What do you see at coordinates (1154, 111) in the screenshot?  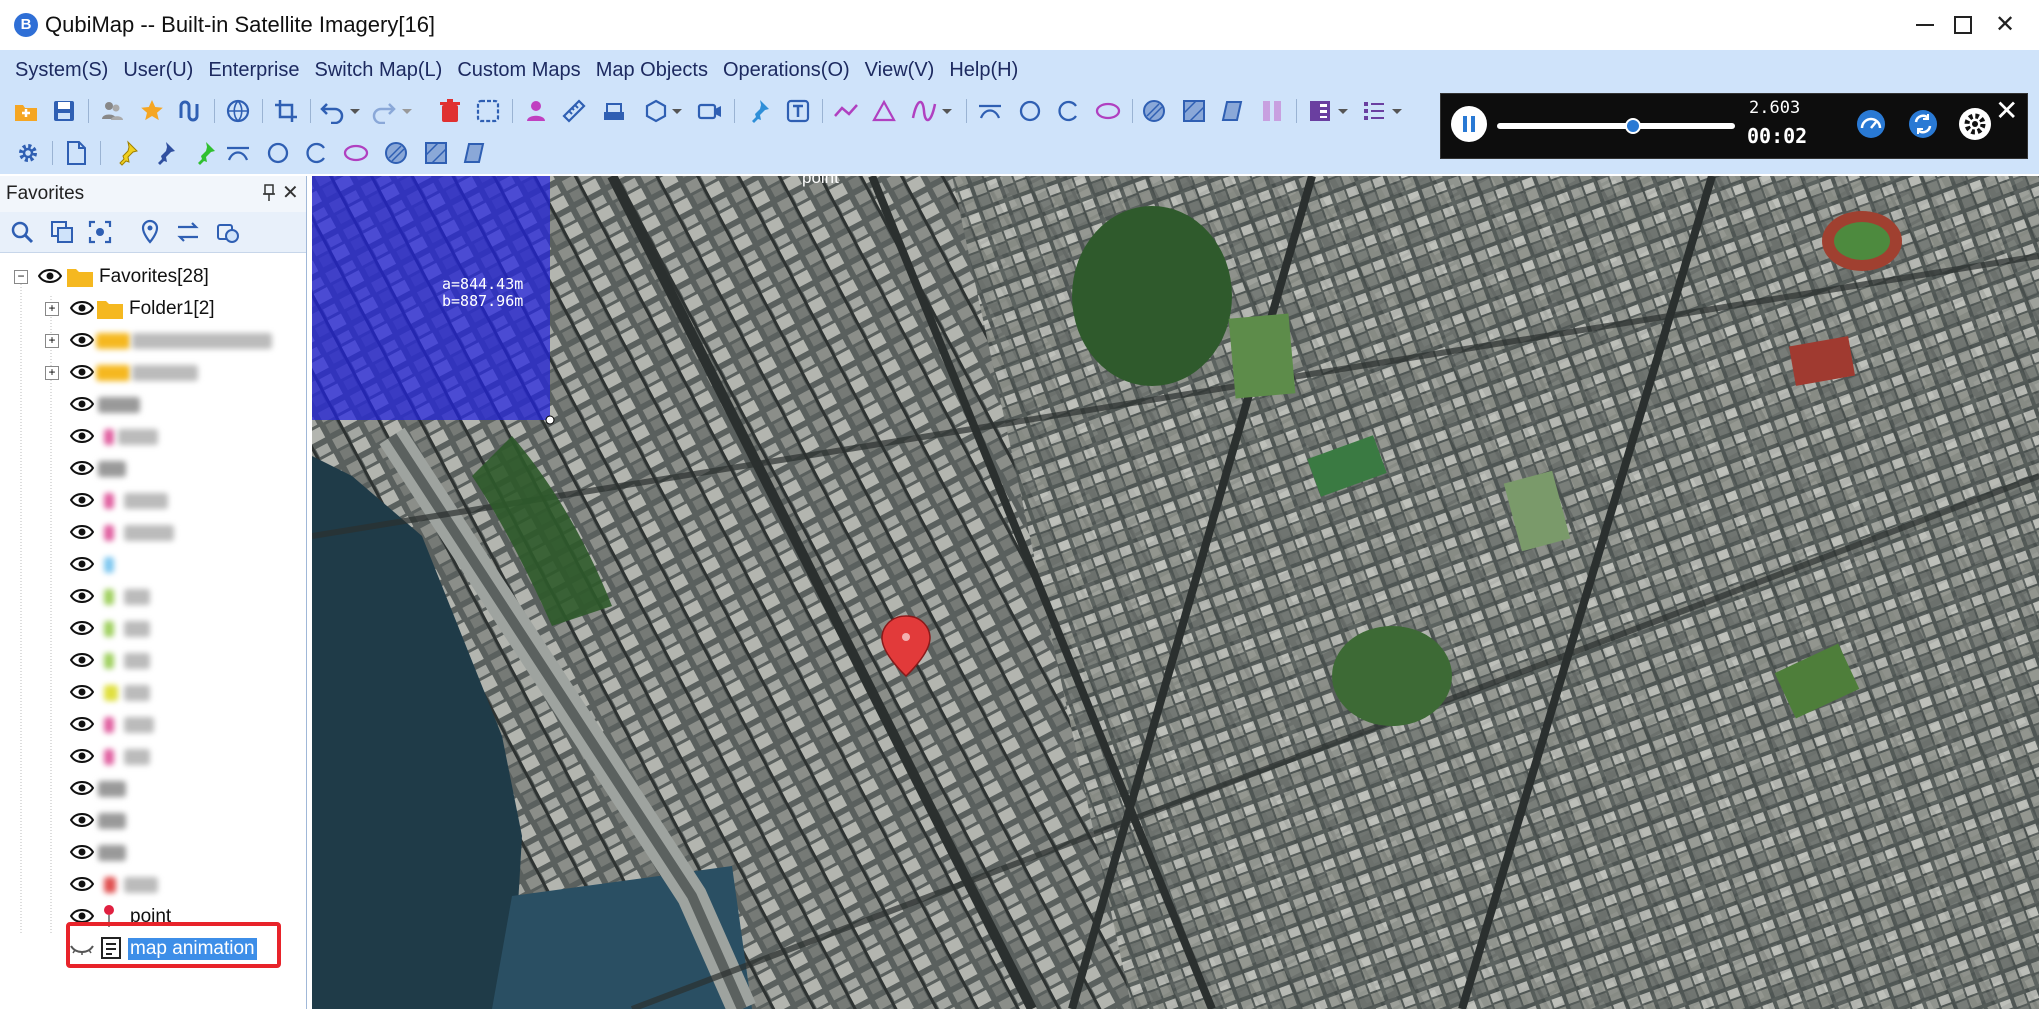 I see `hatch-circle-icon` at bounding box center [1154, 111].